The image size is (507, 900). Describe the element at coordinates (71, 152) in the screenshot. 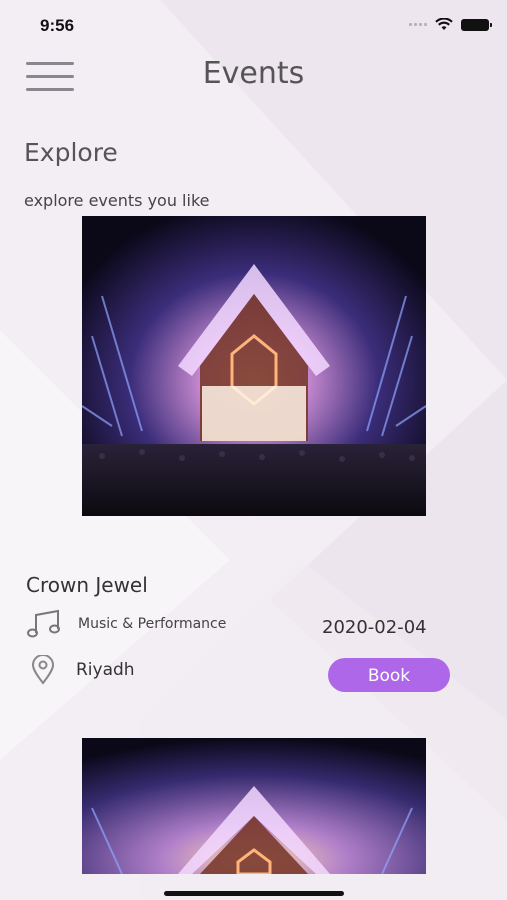

I see `explore-title: Explore` at that location.